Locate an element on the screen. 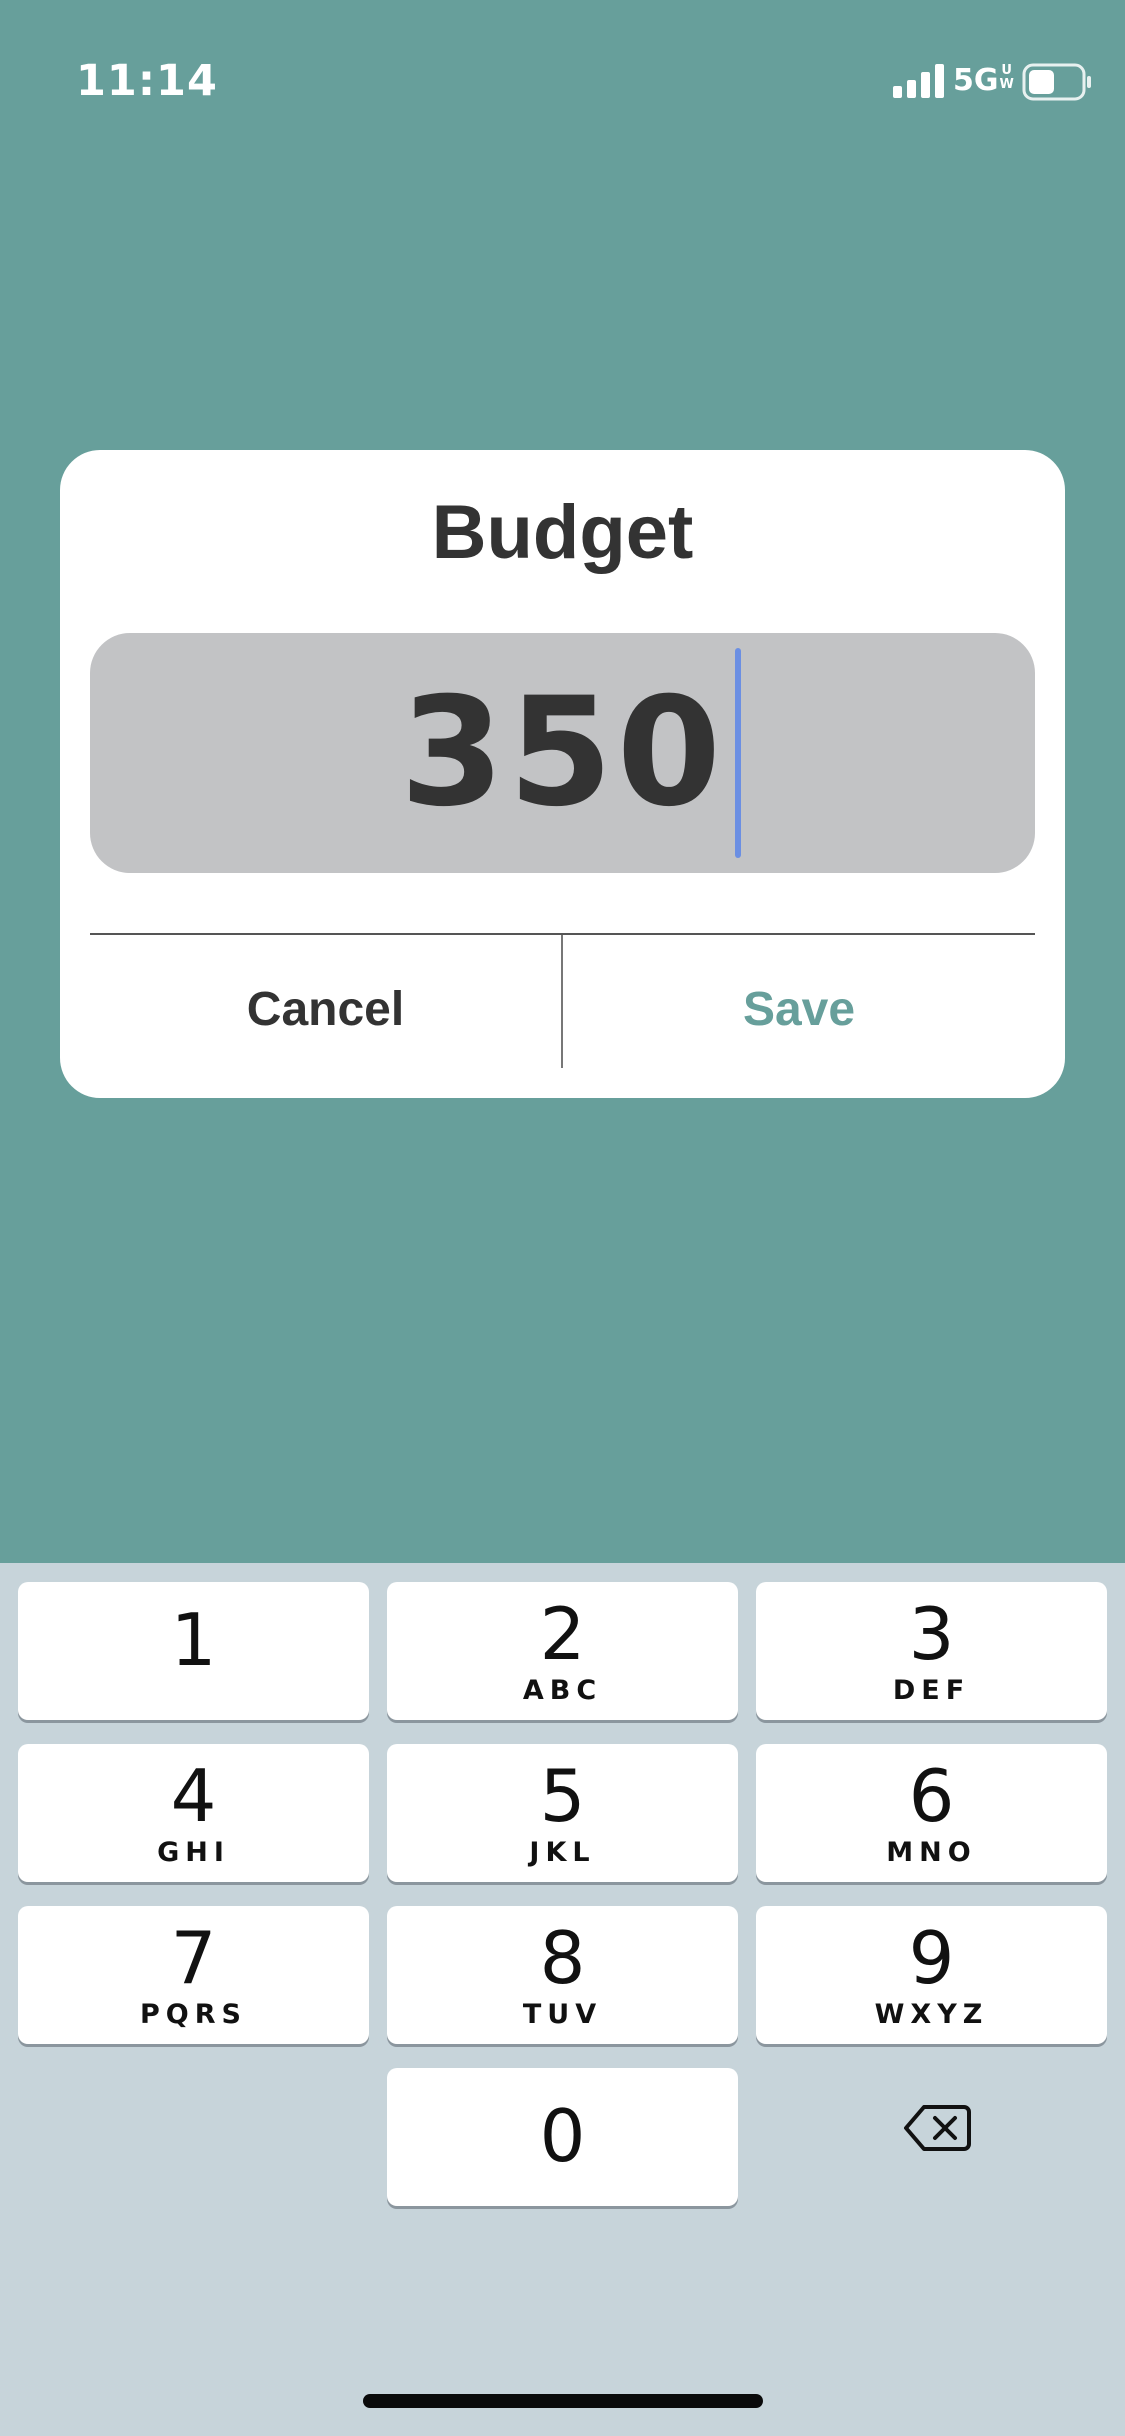 Image resolution: width=1125 pixels, height=2436 pixels. key-letters: ABC is located at coordinates (562, 1690).